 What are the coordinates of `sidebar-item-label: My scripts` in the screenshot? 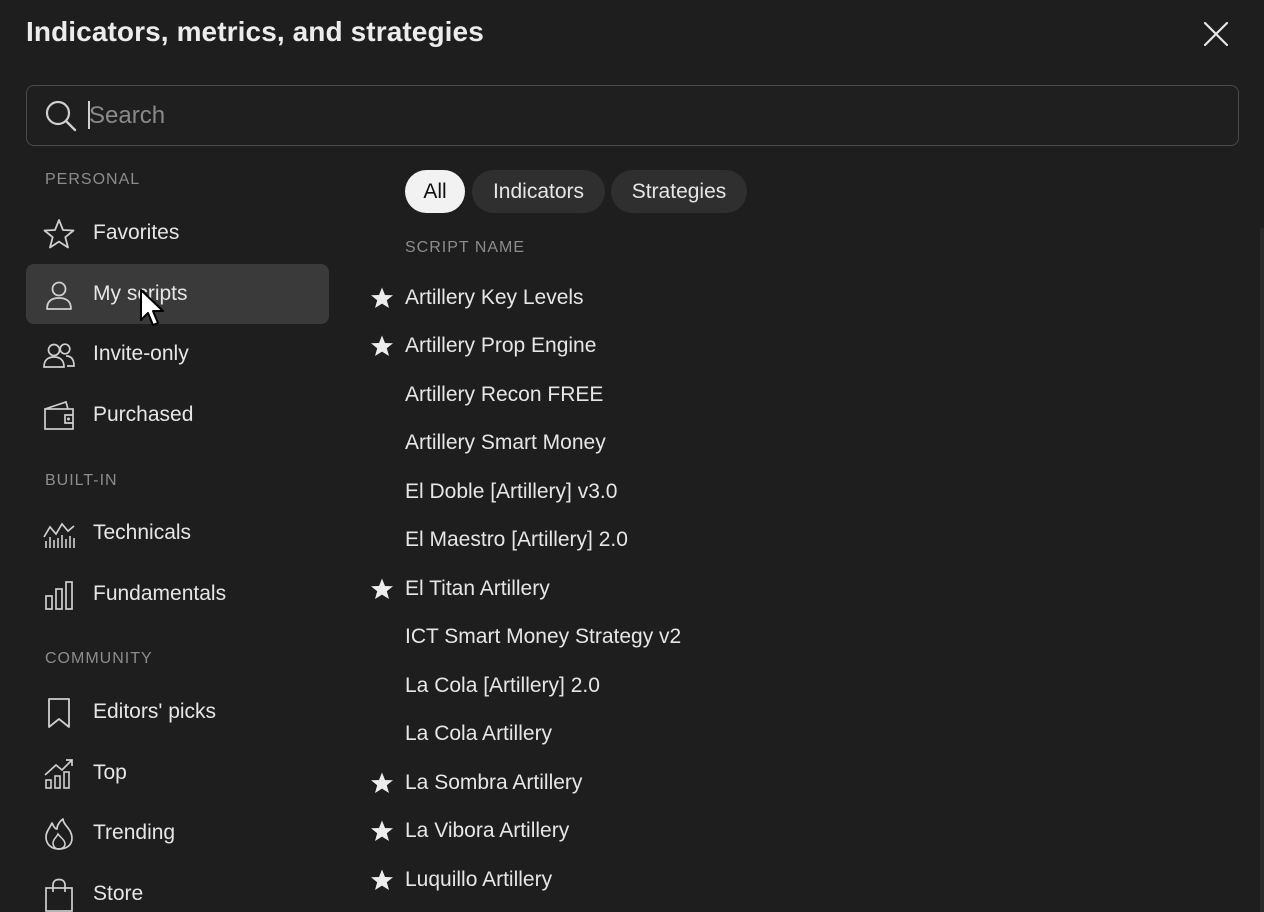 It's located at (140, 293).